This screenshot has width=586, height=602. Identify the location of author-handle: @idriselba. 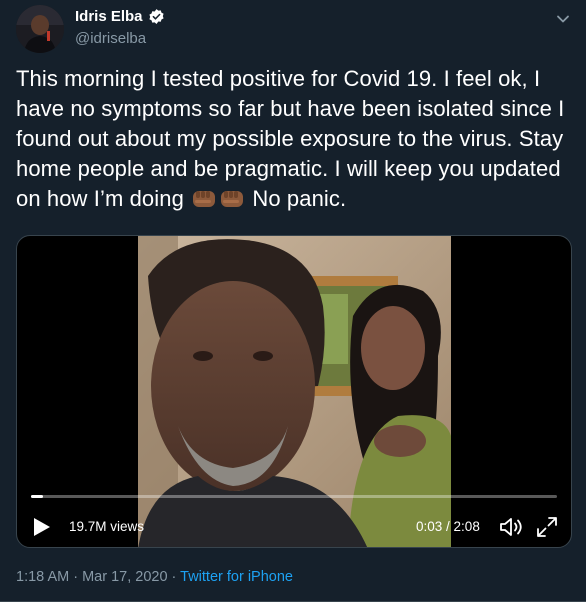
(110, 38).